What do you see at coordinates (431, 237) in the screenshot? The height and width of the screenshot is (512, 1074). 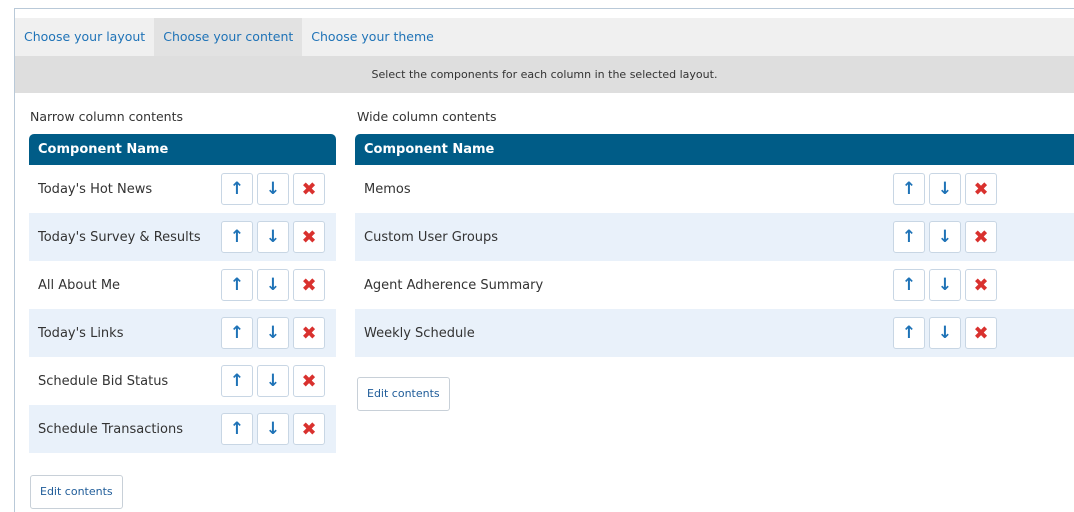 I see `component-name: Custom User Groups` at bounding box center [431, 237].